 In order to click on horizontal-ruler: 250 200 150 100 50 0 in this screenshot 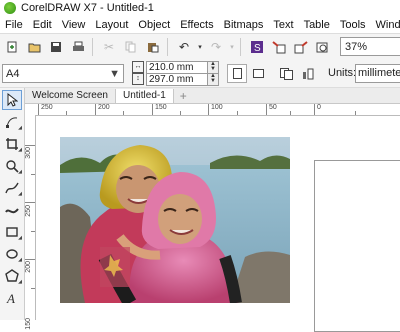, I will do `click(217, 110)`.